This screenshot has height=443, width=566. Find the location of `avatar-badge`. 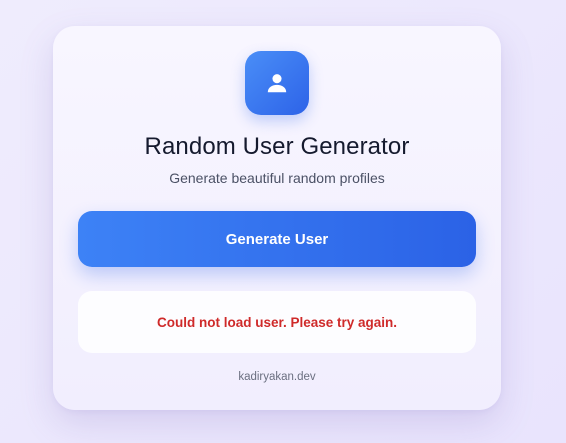

avatar-badge is located at coordinates (277, 83).